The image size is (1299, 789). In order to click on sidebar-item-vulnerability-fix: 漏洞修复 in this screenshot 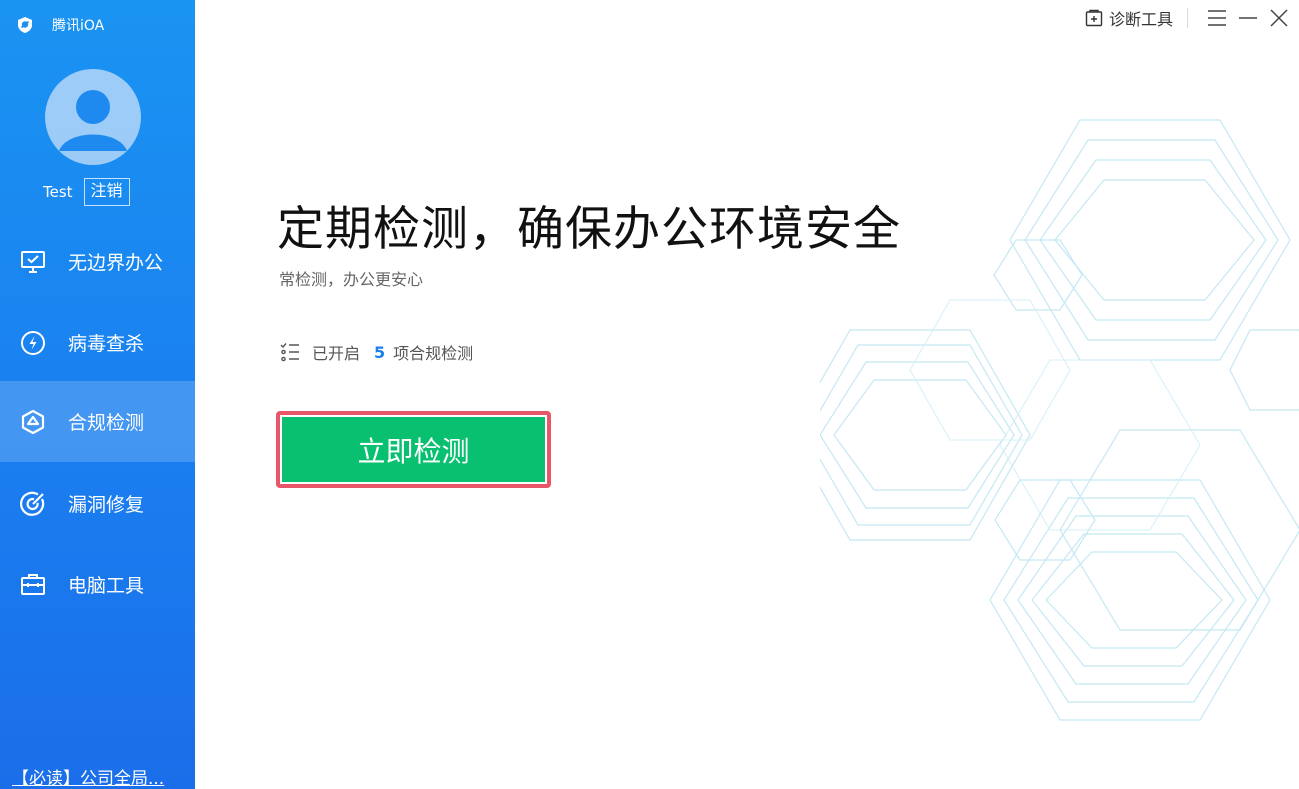, I will do `click(97, 503)`.